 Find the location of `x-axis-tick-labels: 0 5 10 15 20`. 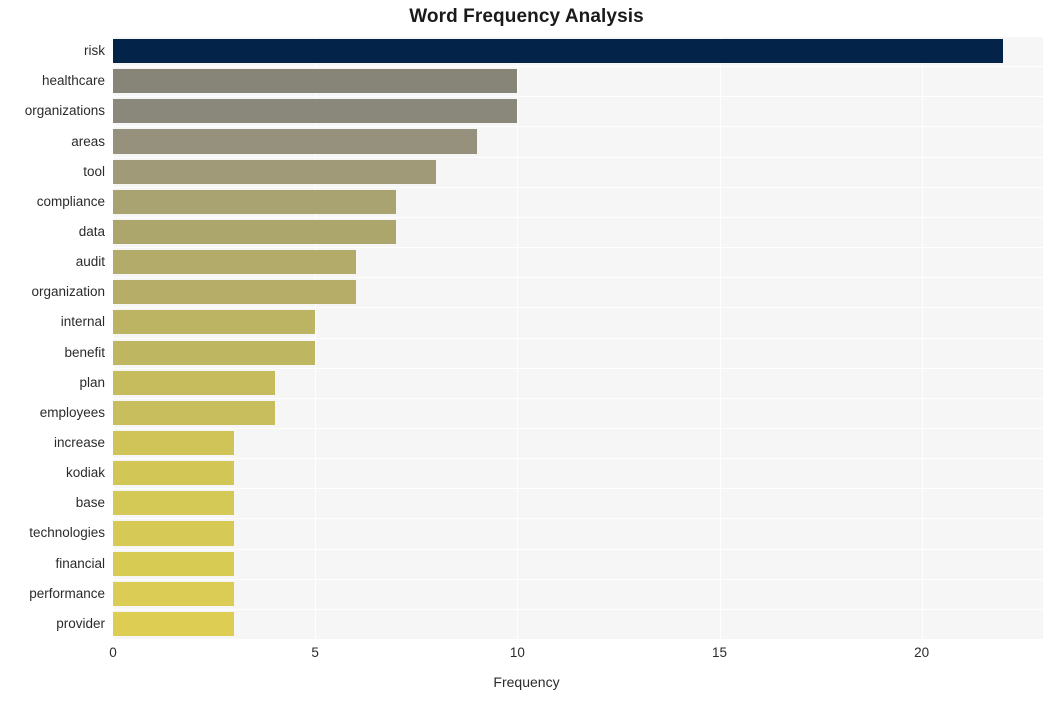

x-axis-tick-labels: 0 5 10 15 20 is located at coordinates (576, 655).